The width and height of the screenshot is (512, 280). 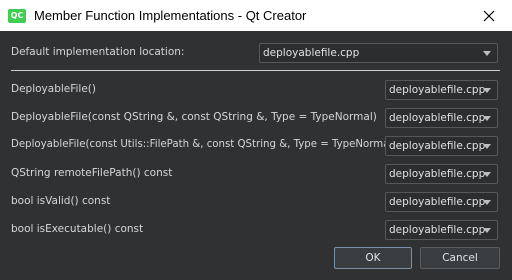 I want to click on default-location-value: deployablefile.cpp, so click(x=311, y=53).